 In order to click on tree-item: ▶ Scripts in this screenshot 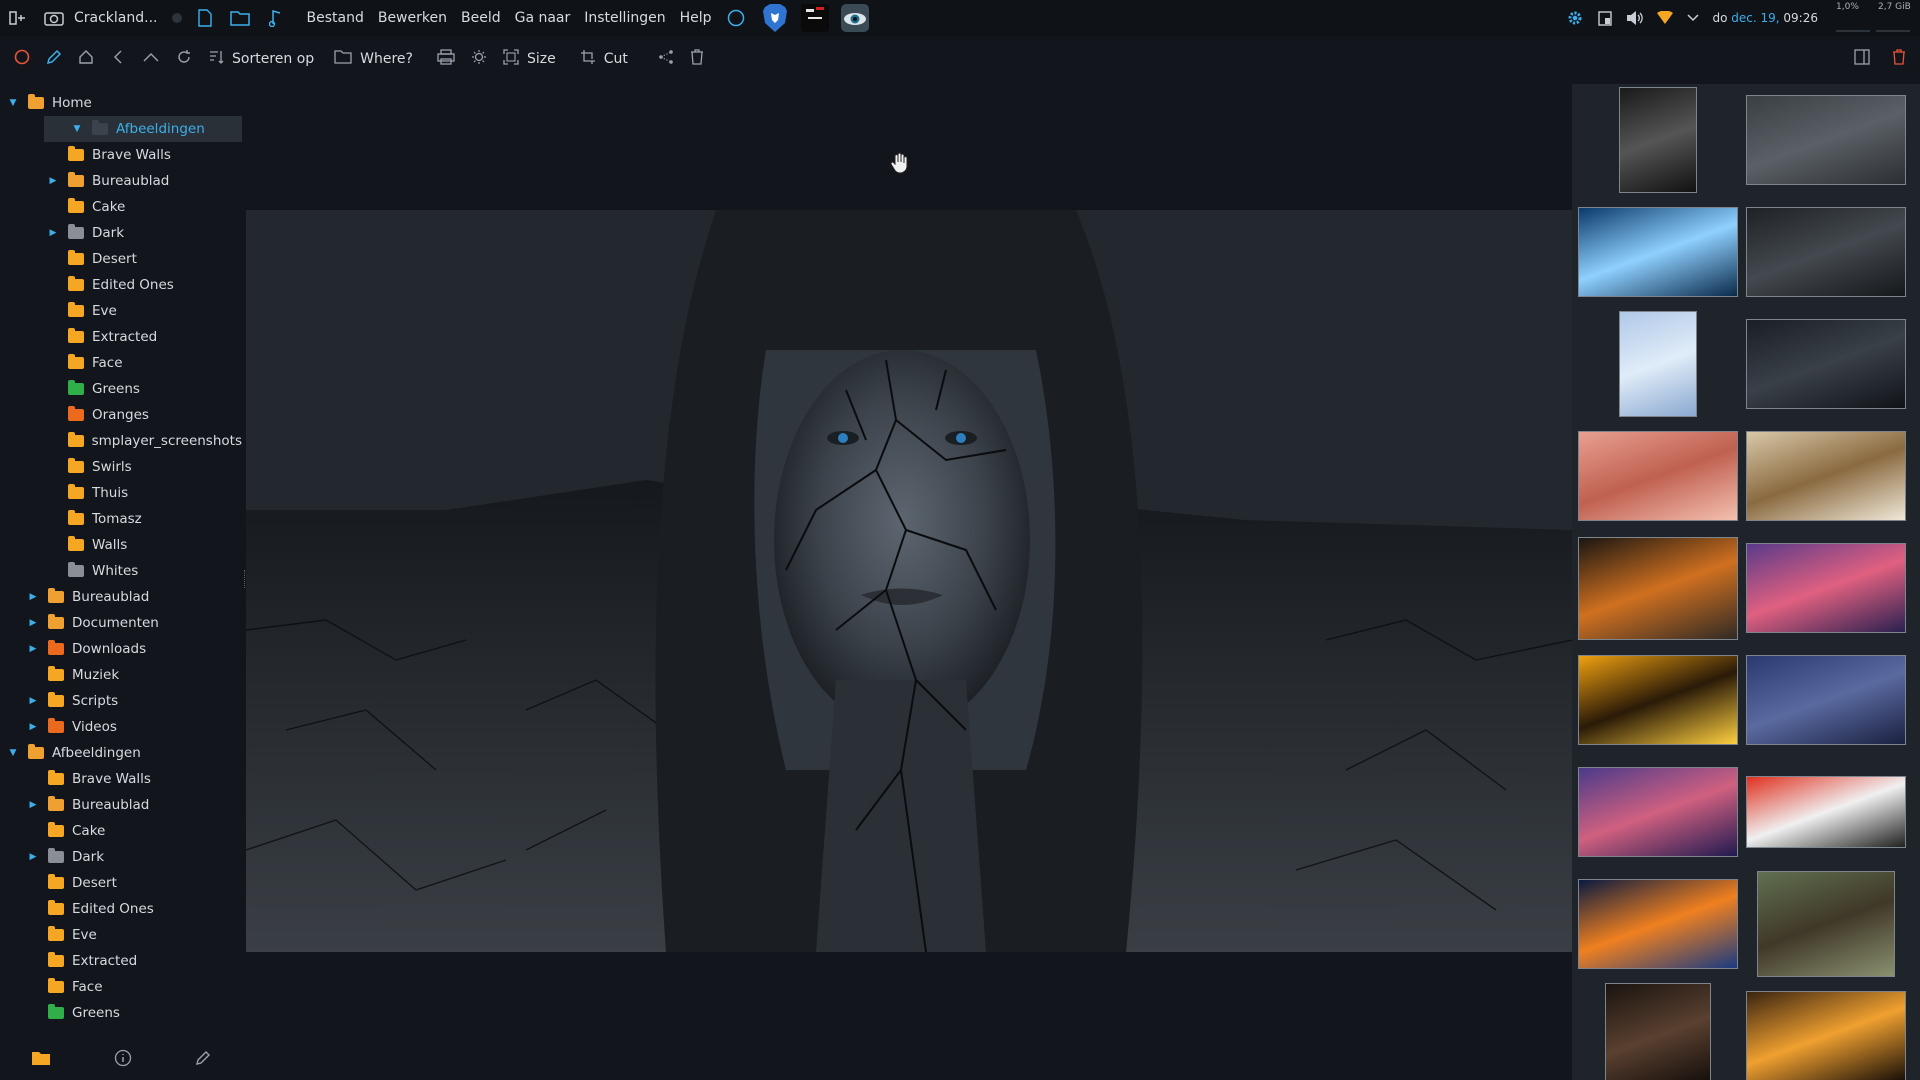, I will do `click(121, 701)`.